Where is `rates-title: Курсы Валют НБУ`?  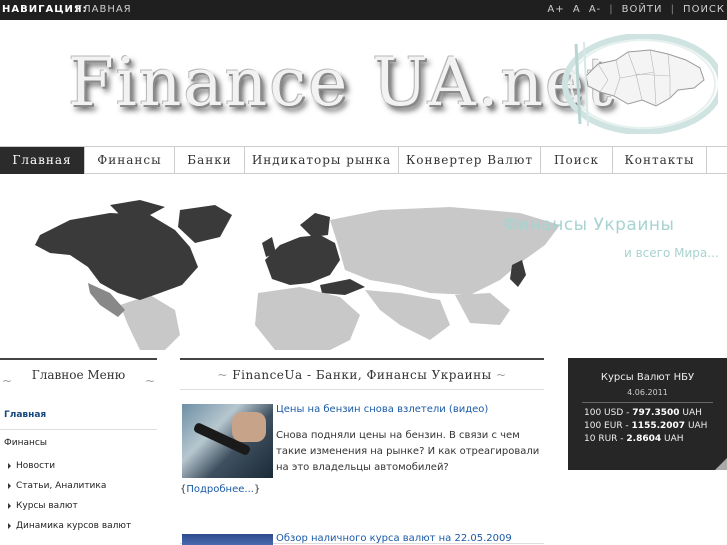 rates-title: Курсы Валют НБУ is located at coordinates (647, 377).